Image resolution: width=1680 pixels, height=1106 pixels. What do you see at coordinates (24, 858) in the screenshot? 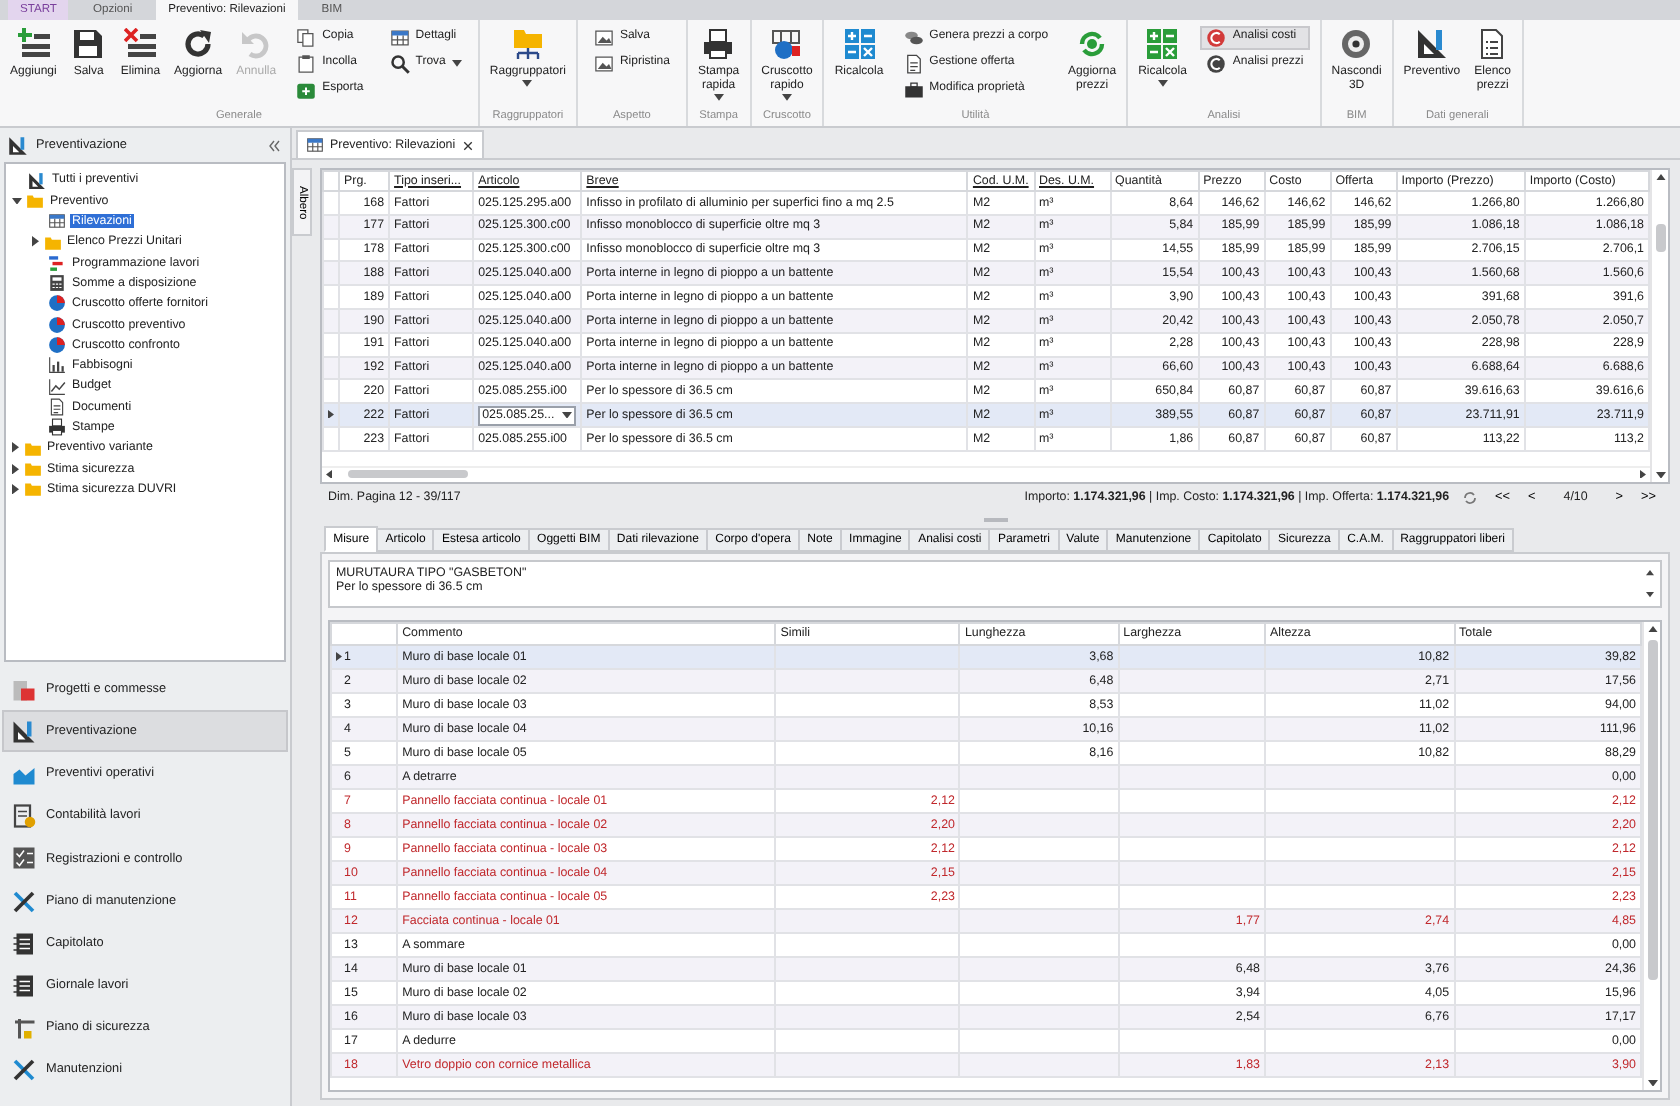
I see `checklist-icon` at bounding box center [24, 858].